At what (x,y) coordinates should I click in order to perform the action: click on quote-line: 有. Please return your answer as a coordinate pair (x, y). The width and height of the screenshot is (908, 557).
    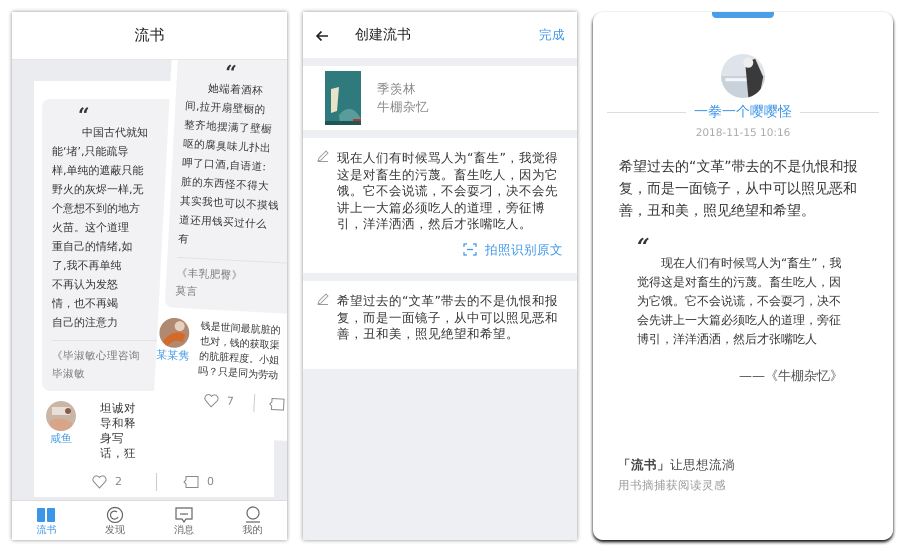
    Looking at the image, I should click on (184, 240).